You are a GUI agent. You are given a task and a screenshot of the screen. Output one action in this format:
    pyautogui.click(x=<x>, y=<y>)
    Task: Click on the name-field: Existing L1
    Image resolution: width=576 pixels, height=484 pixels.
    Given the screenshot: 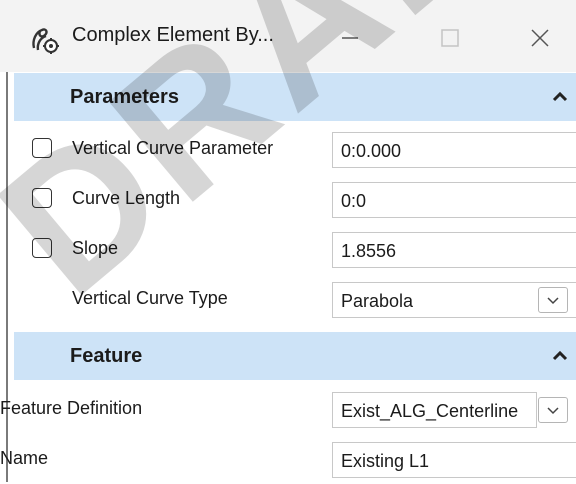 What is the action you would take?
    pyautogui.click(x=454, y=460)
    